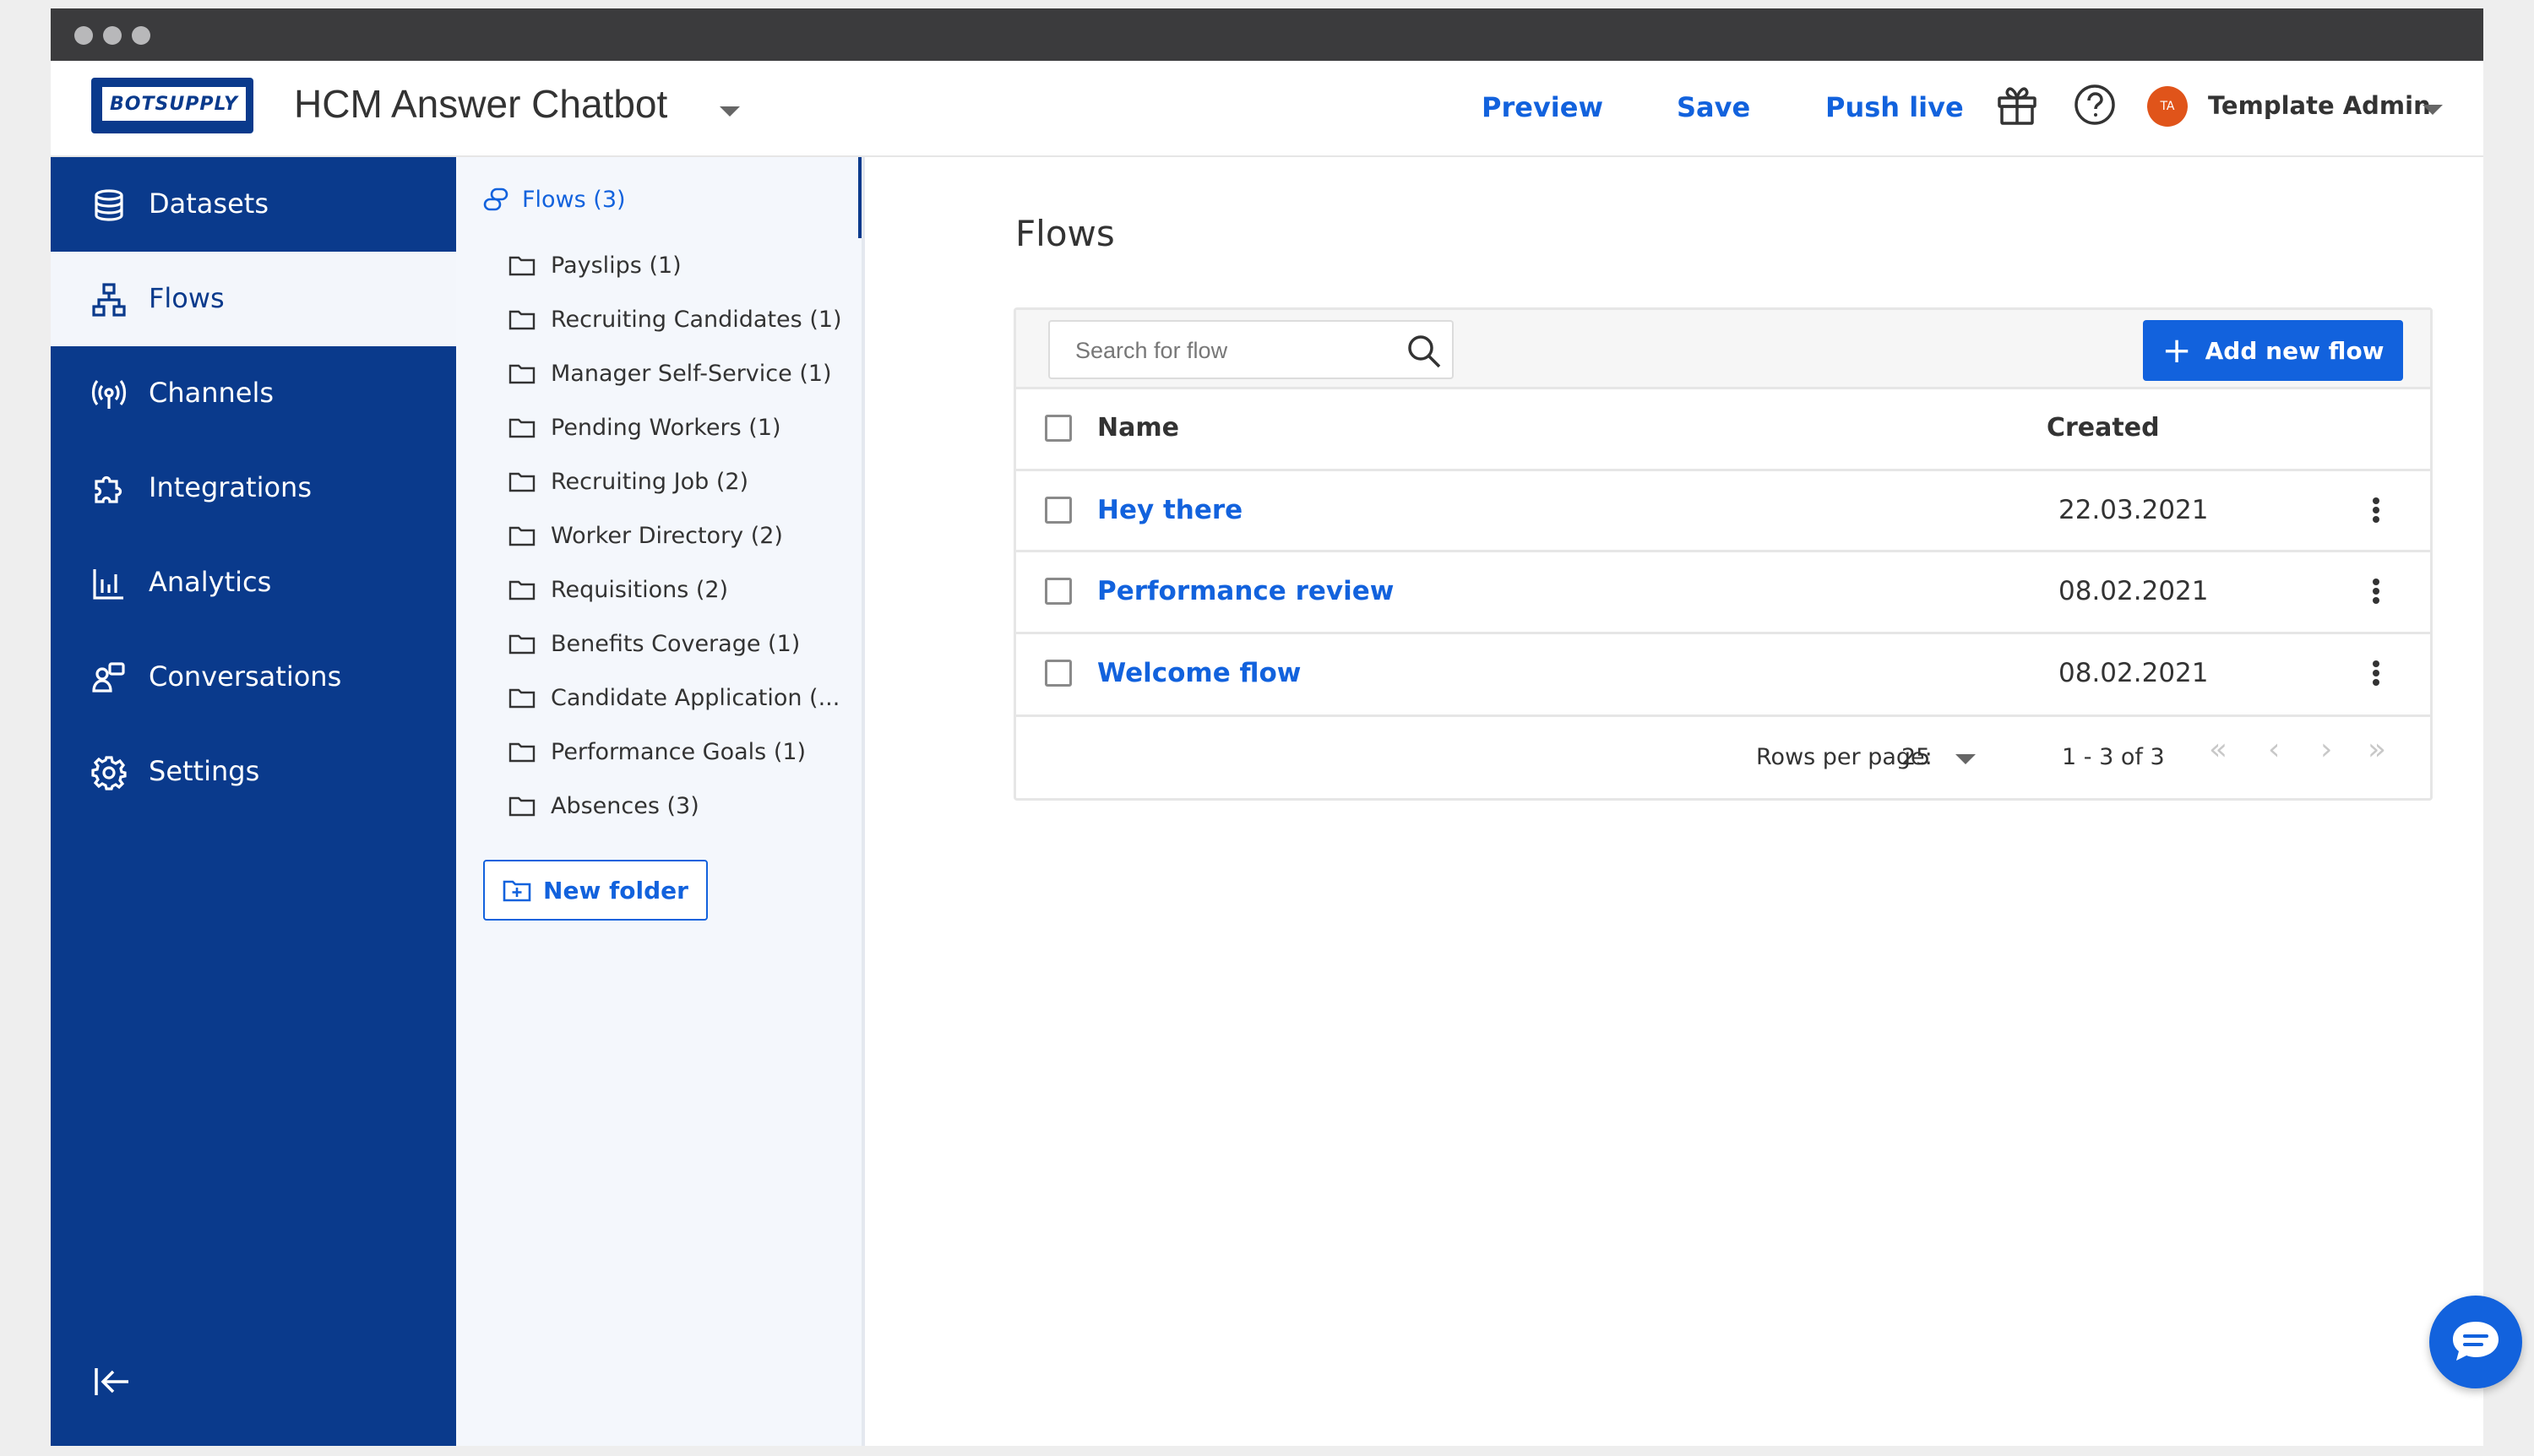  I want to click on select-all-checkbox, so click(1058, 428).